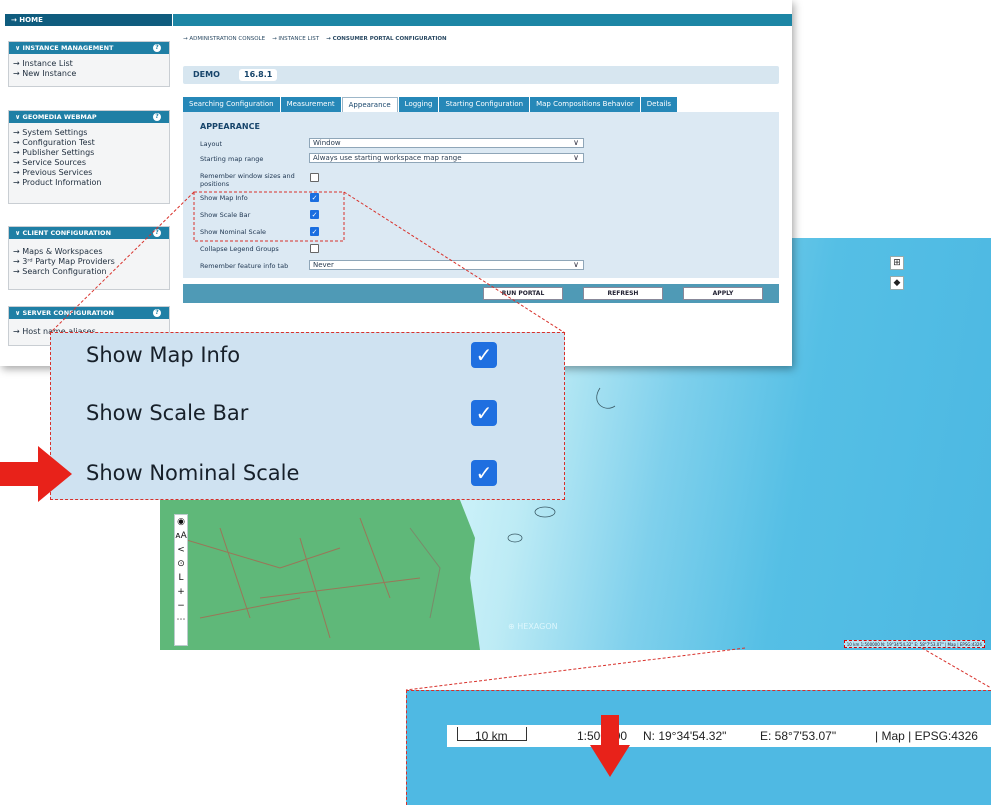 The width and height of the screenshot is (991, 805). Describe the element at coordinates (193, 473) in the screenshot. I see `zoom-nominal-scale-label: Show Nominal Scale` at that location.